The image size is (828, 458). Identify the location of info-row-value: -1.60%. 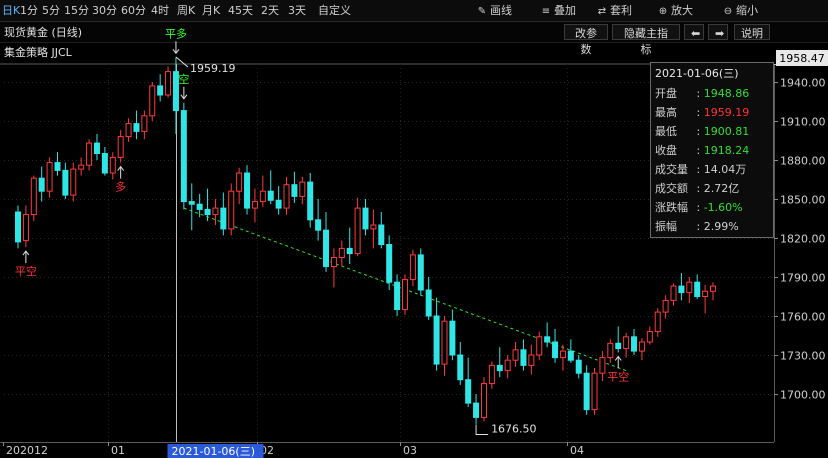
(723, 207).